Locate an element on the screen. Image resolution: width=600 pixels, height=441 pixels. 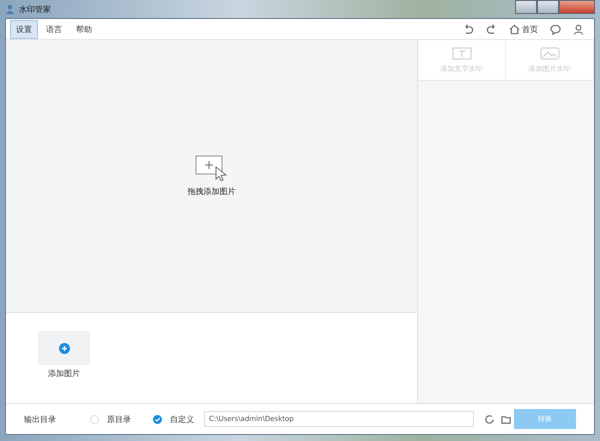
undo-icon is located at coordinates (468, 29).